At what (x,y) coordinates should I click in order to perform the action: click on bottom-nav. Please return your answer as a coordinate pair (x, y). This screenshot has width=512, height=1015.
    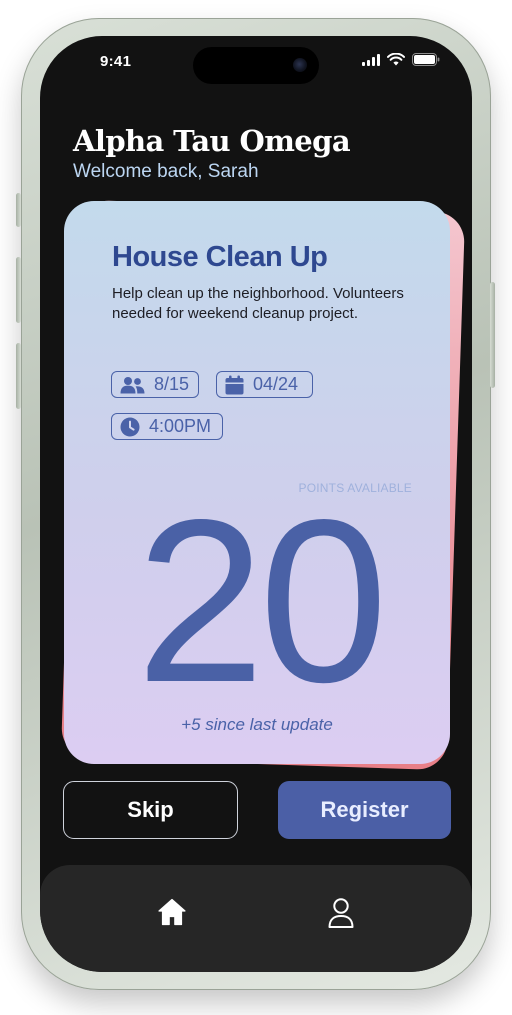
    Looking at the image, I should click on (256, 918).